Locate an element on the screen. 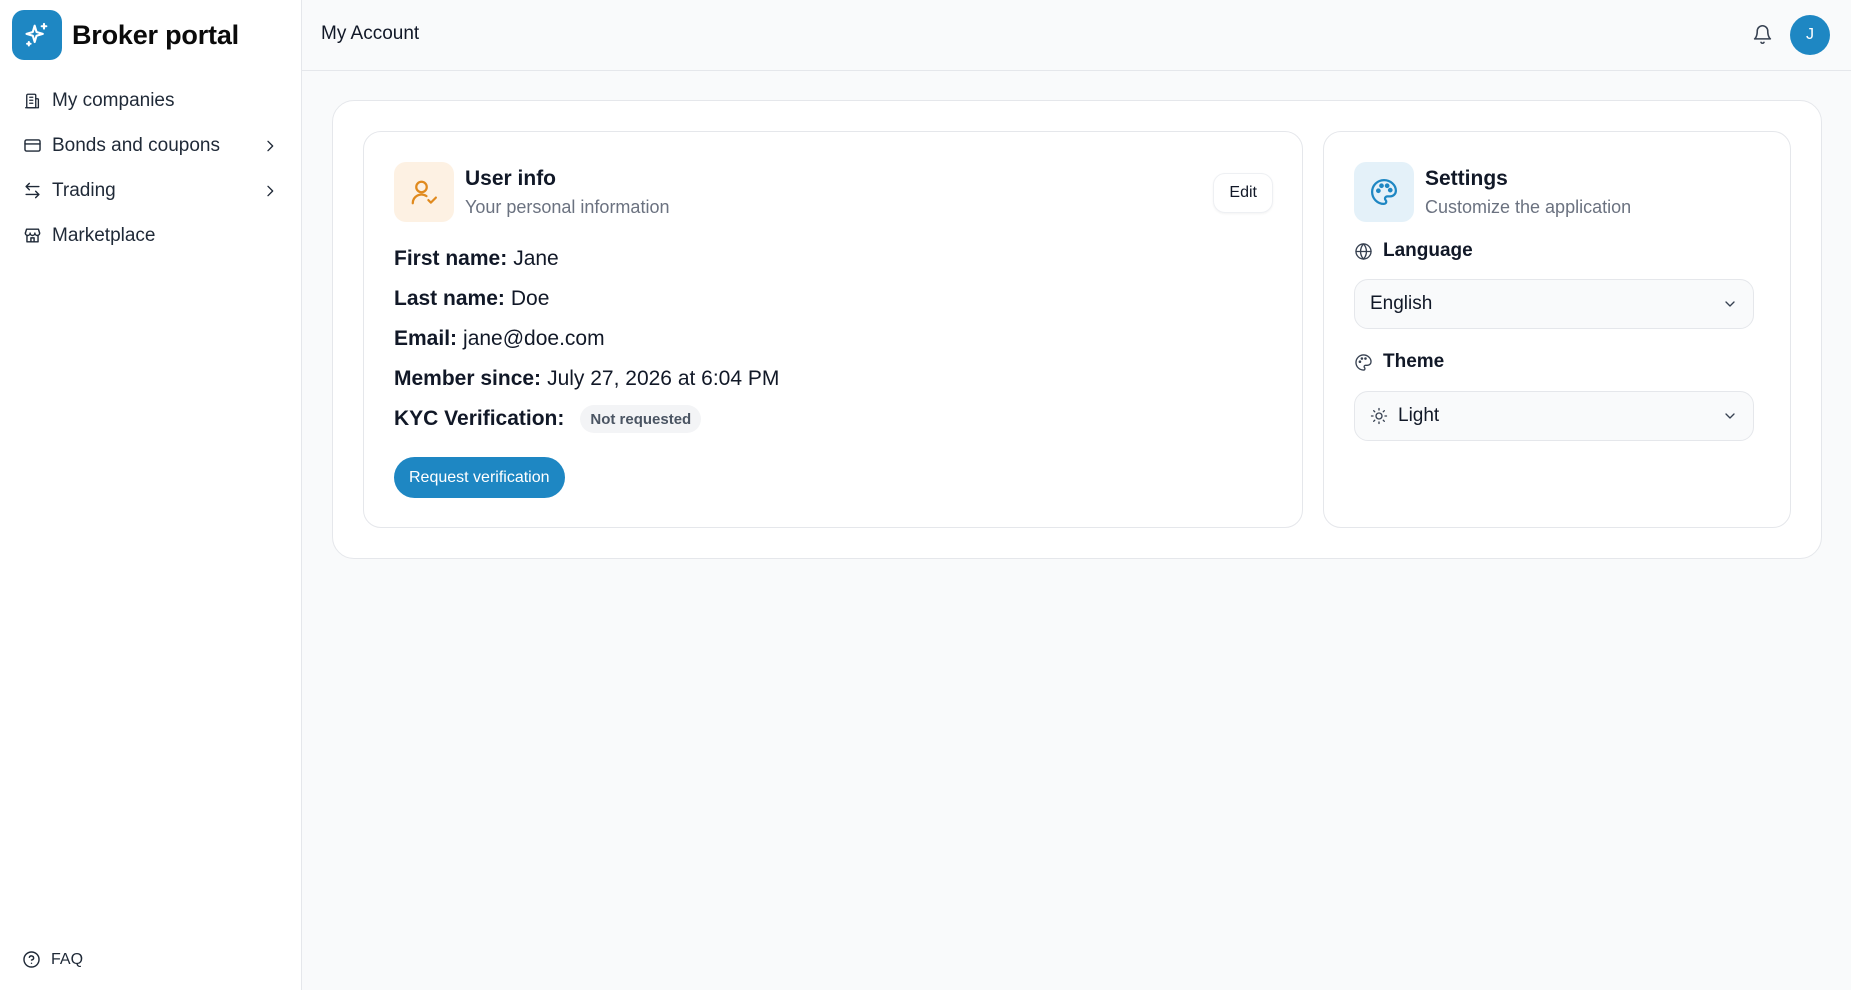  brand: Broker portal is located at coordinates (125, 35).